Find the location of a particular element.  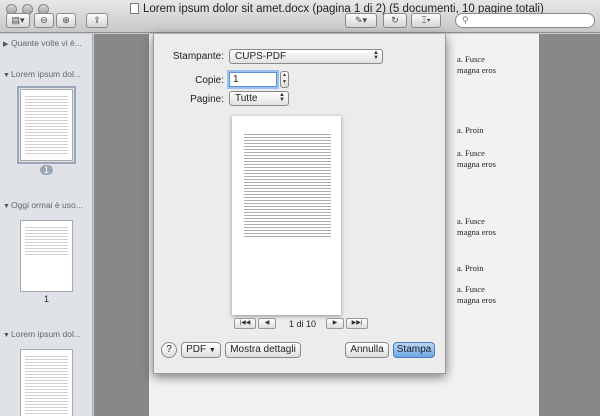

zoom-in-icon: ⊕ is located at coordinates (66, 20).